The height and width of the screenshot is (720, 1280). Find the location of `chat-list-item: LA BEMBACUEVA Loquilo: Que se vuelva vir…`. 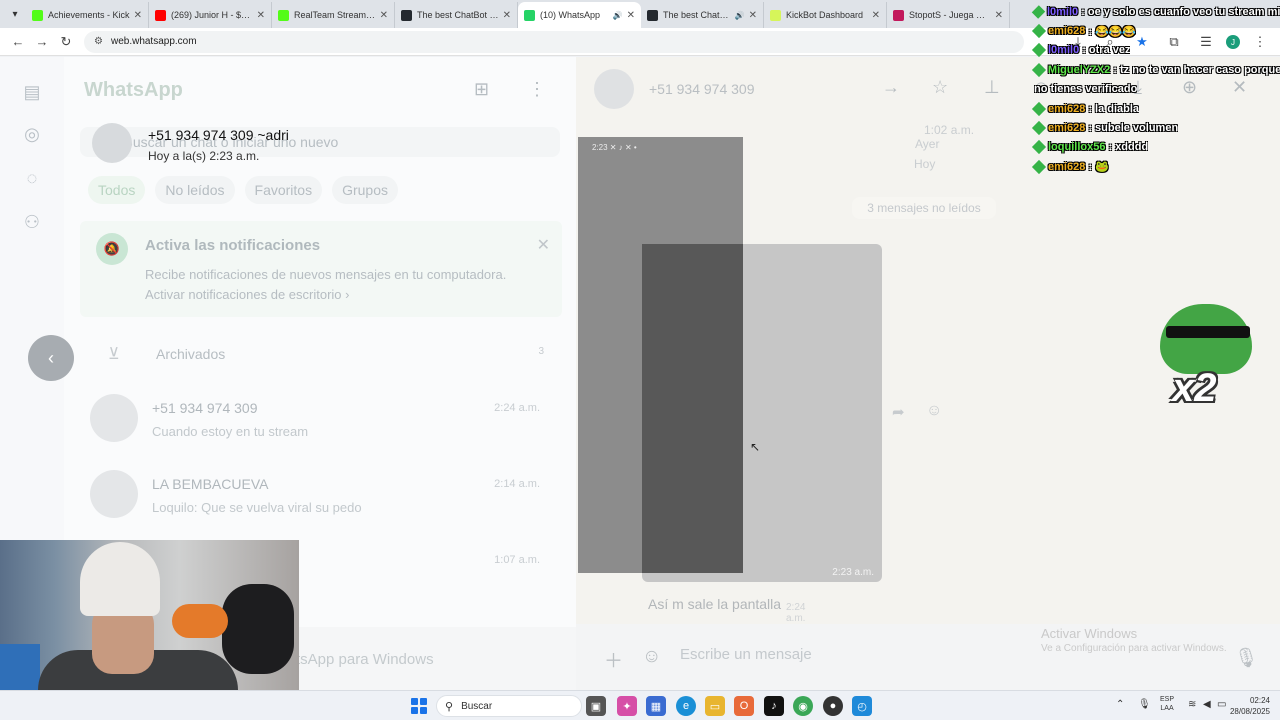

chat-list-item: LA BEMBACUEVA Loquilo: Que se vuelva vir… is located at coordinates (324, 498).